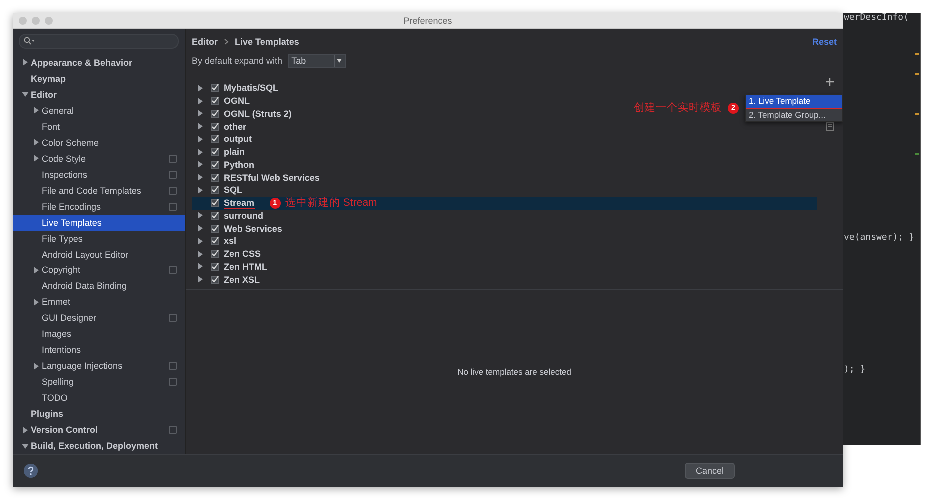 The image size is (934, 500). I want to click on sidebar-item: Intentions, so click(99, 350).